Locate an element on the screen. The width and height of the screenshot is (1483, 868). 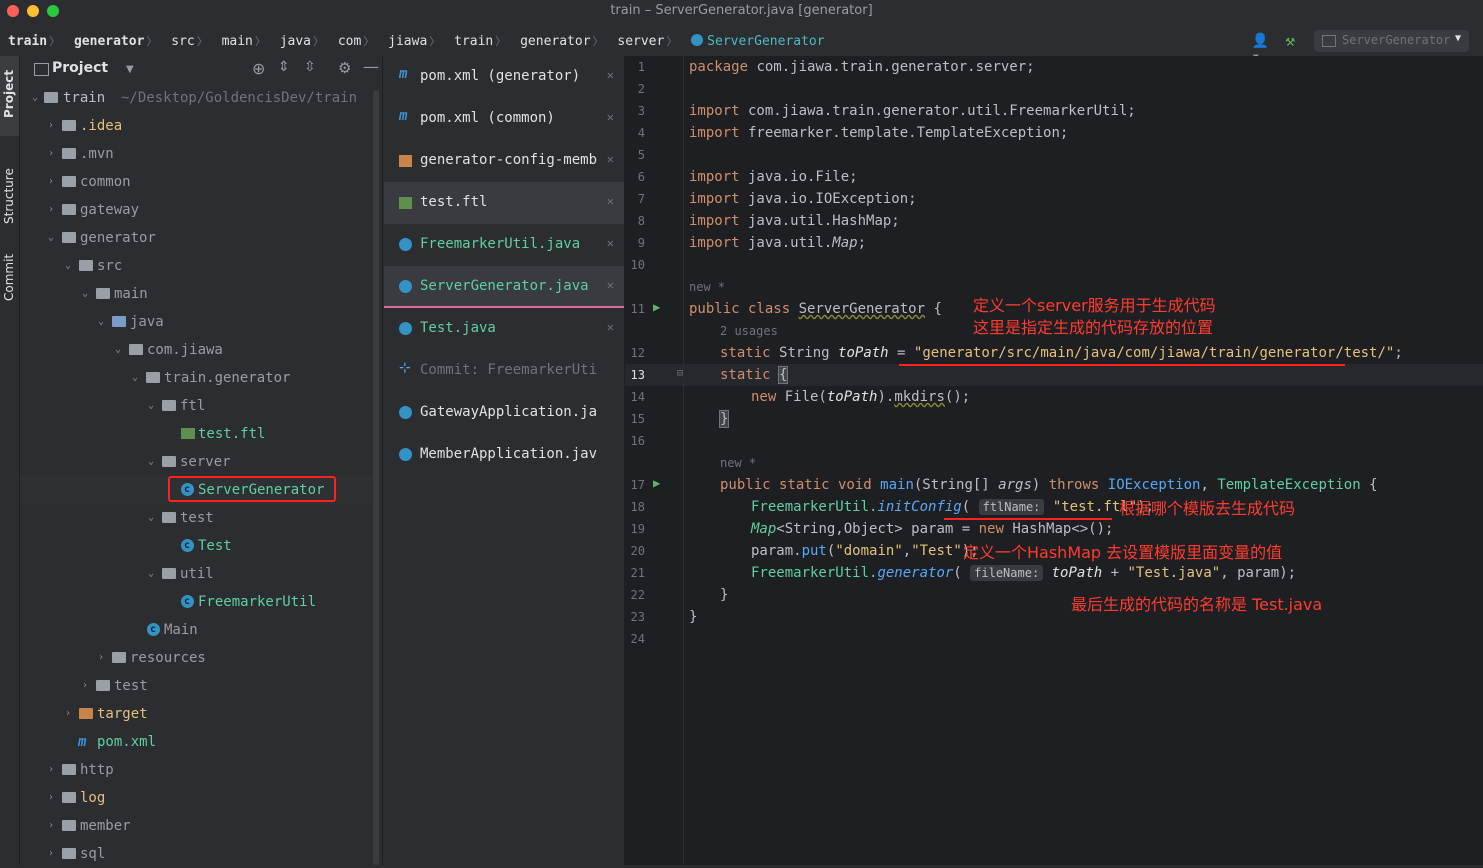
tab-freemarkerutil: FreemarkerUtil.java ✕ is located at coordinates (504, 245).